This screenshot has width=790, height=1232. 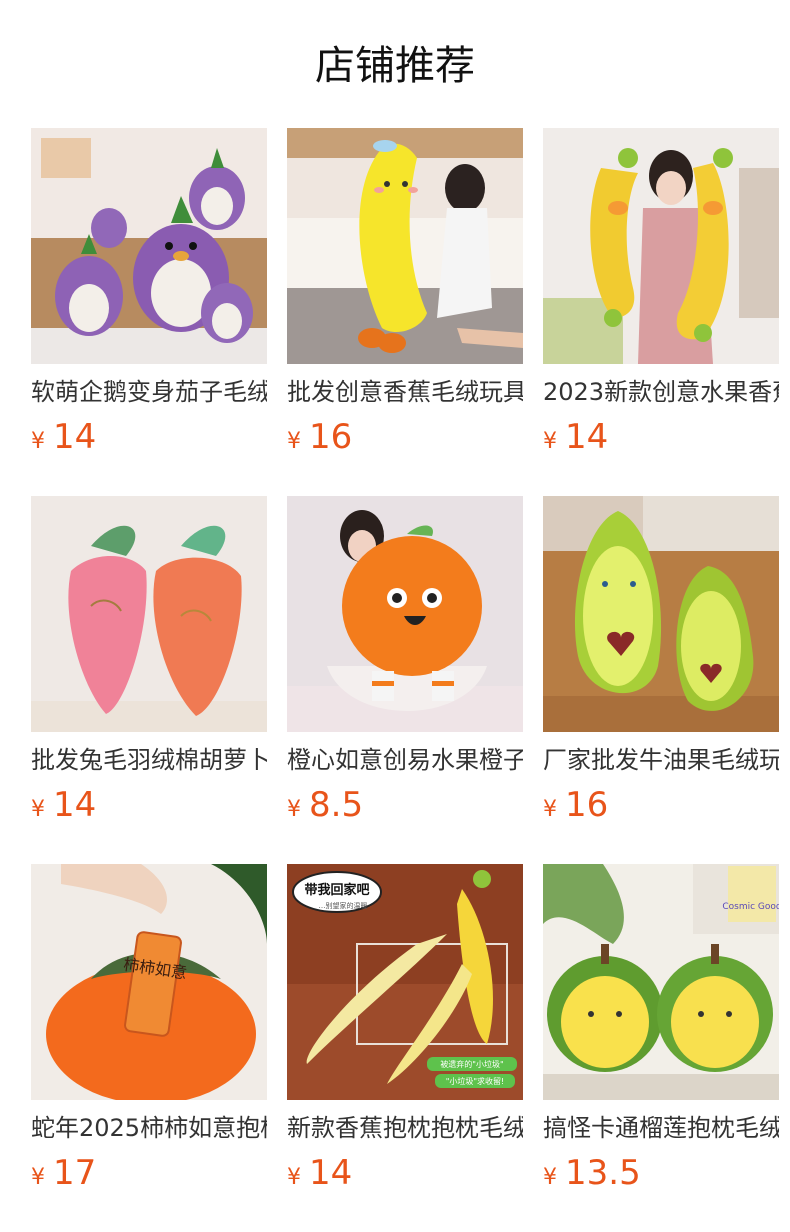 What do you see at coordinates (343, 905) in the screenshot?
I see `bubble-subtext: …别望家的温暖` at bounding box center [343, 905].